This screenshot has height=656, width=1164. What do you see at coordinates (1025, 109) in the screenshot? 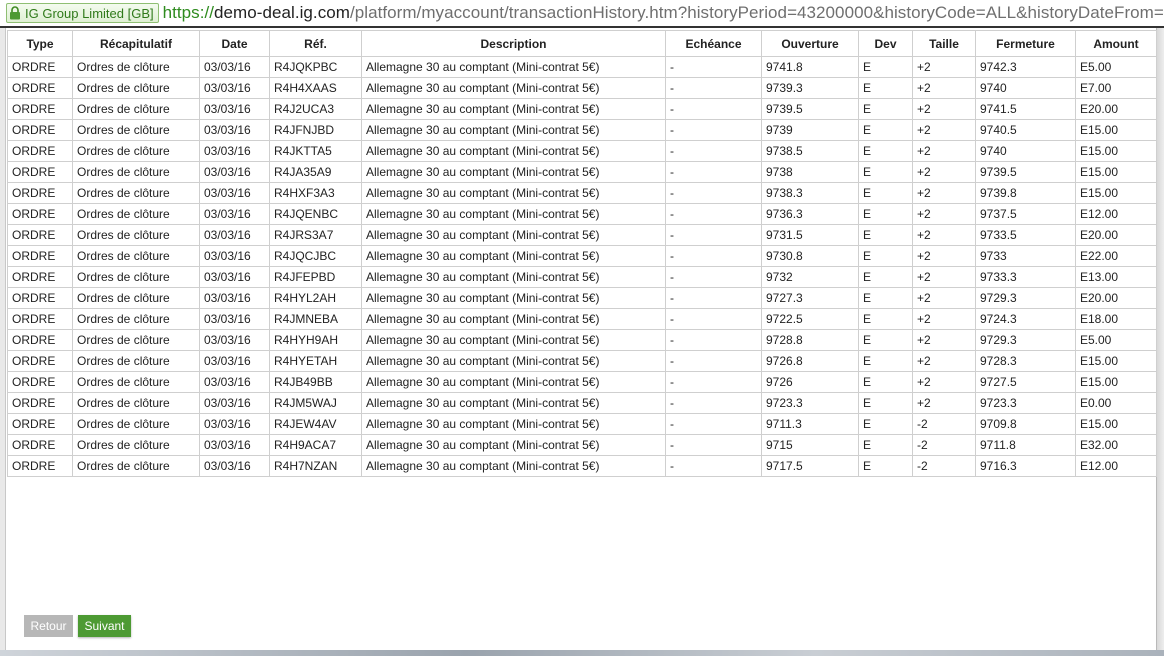
I see `cell-closing: 9741.5` at bounding box center [1025, 109].